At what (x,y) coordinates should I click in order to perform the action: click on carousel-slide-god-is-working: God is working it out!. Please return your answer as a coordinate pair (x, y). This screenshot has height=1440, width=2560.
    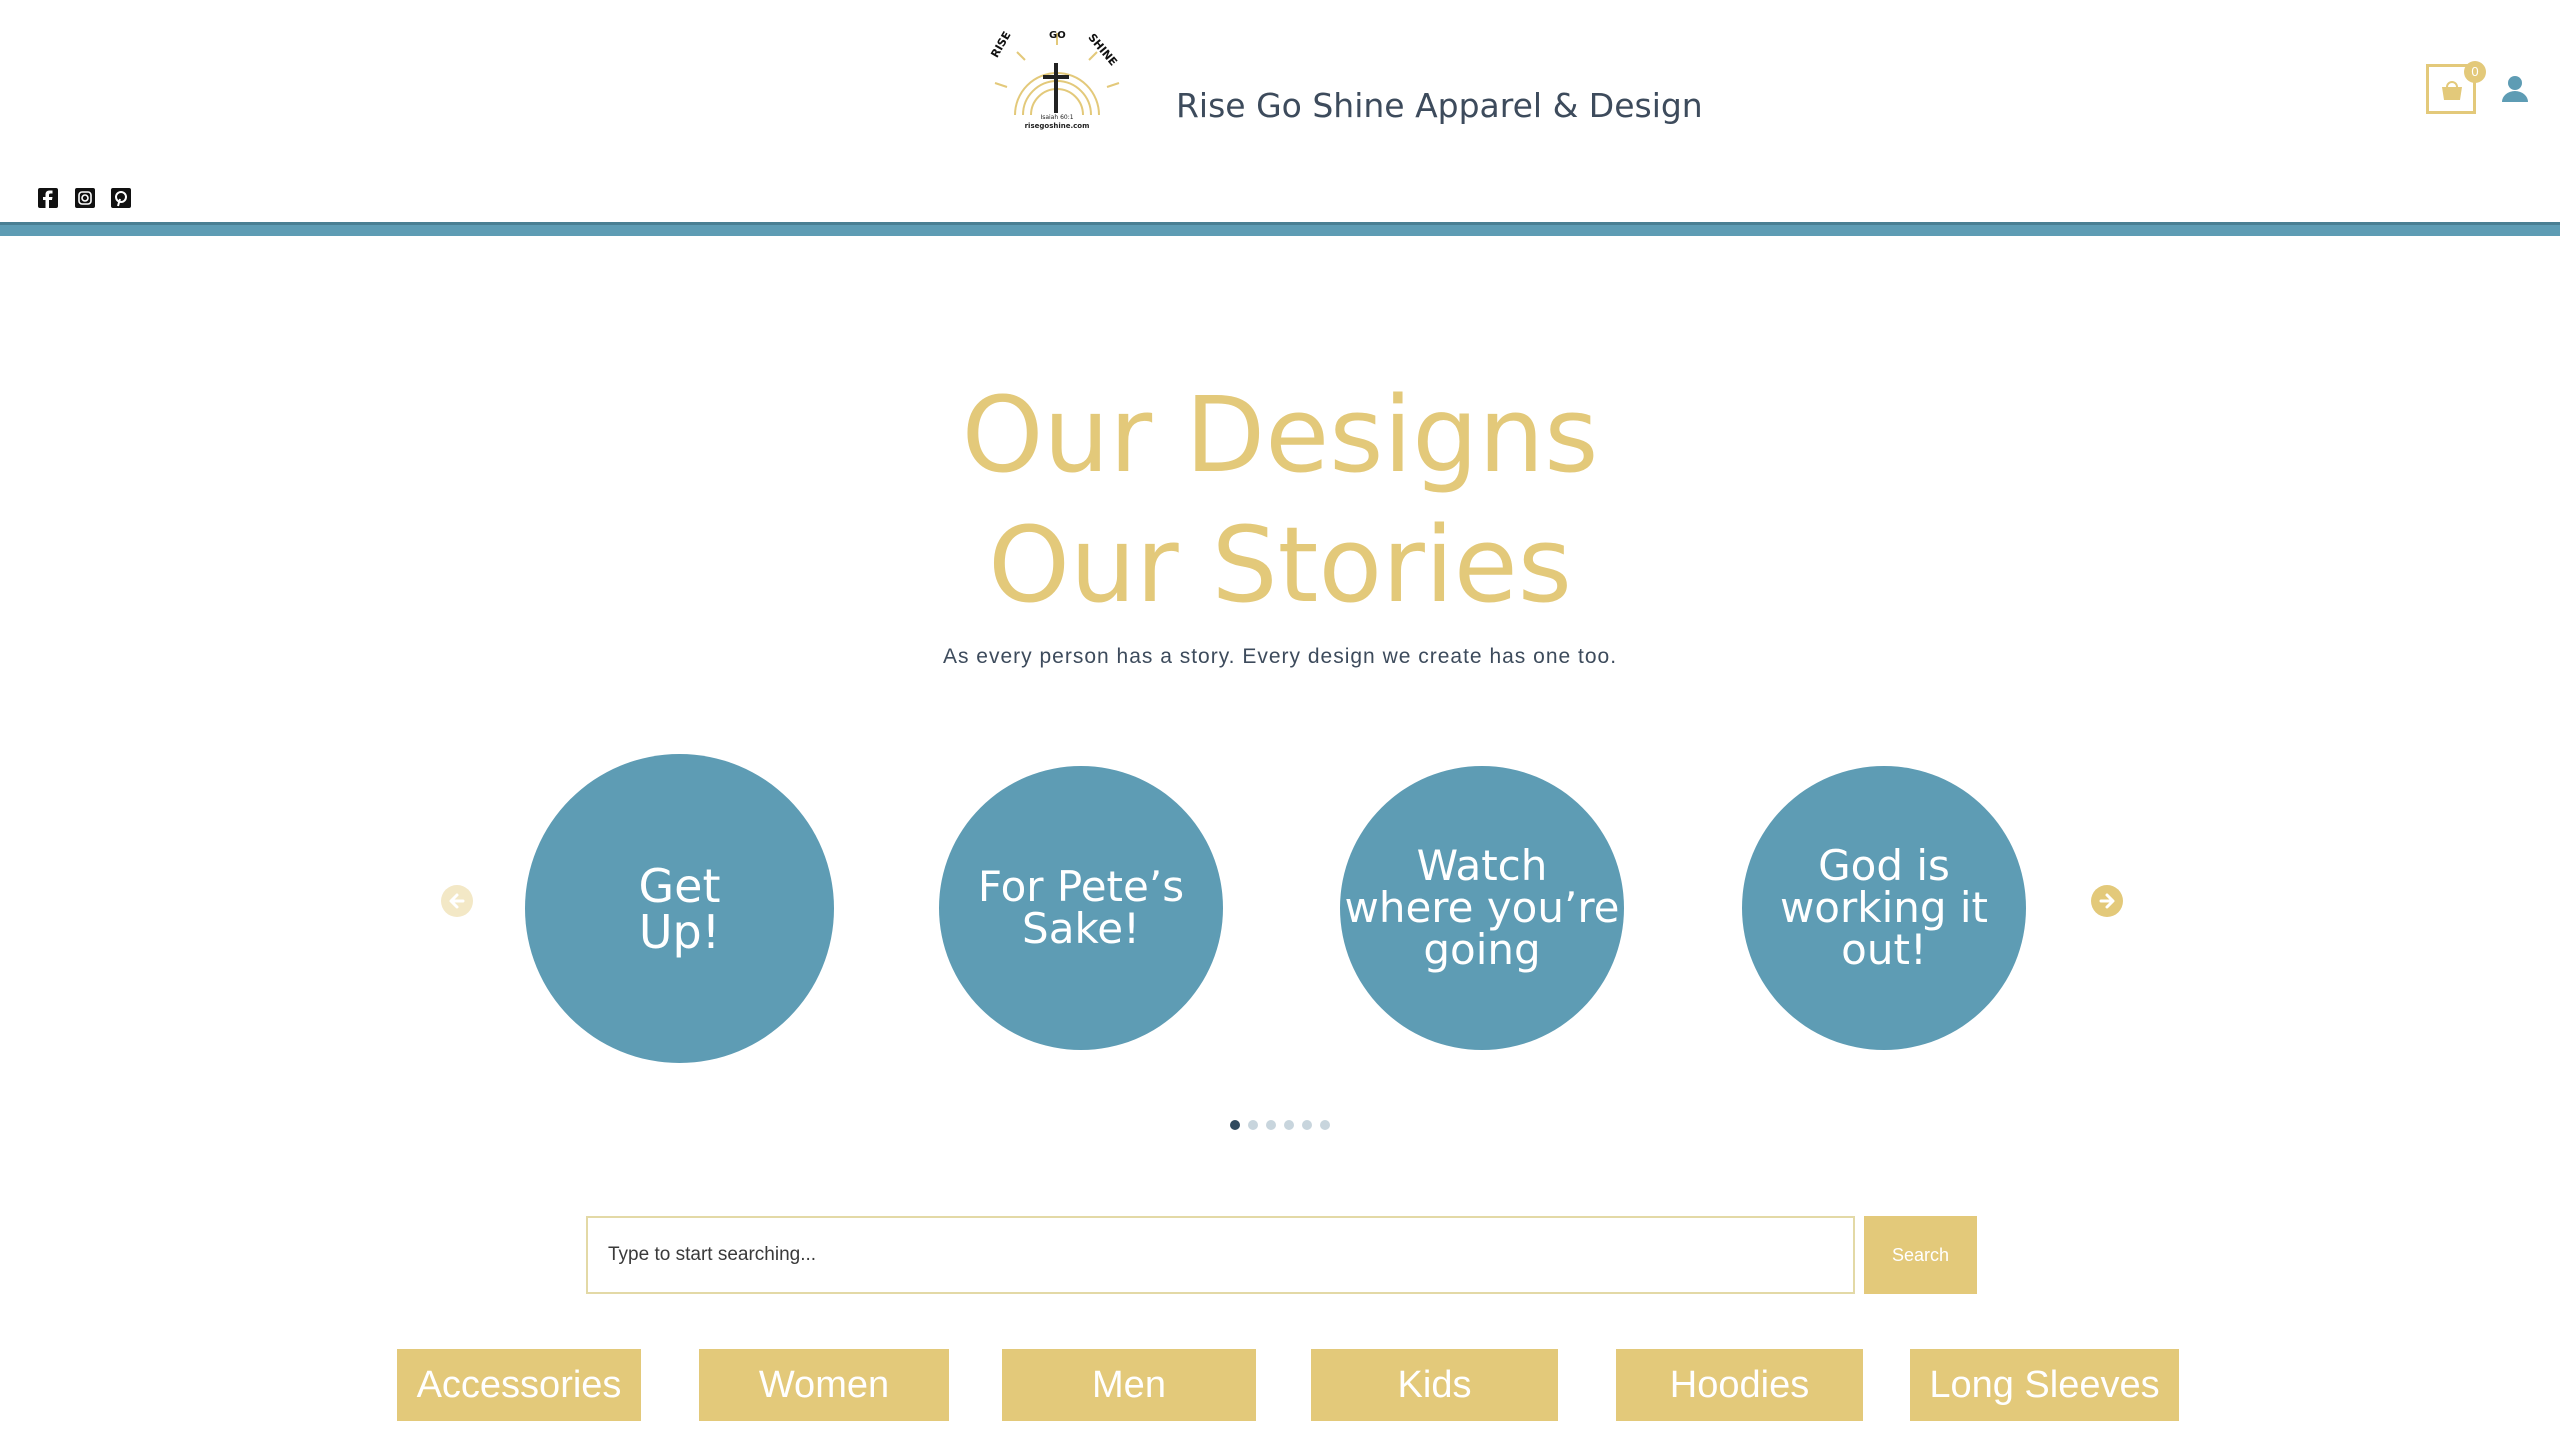
    Looking at the image, I should click on (1884, 908).